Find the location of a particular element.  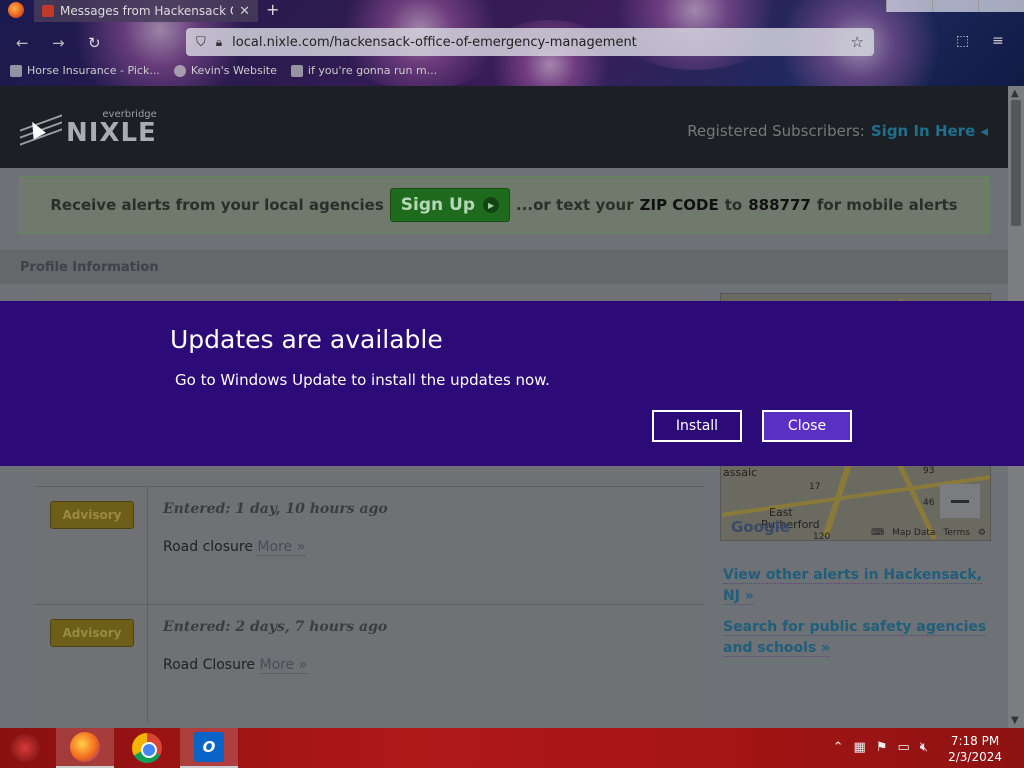

map-route-label: 93 is located at coordinates (929, 471).